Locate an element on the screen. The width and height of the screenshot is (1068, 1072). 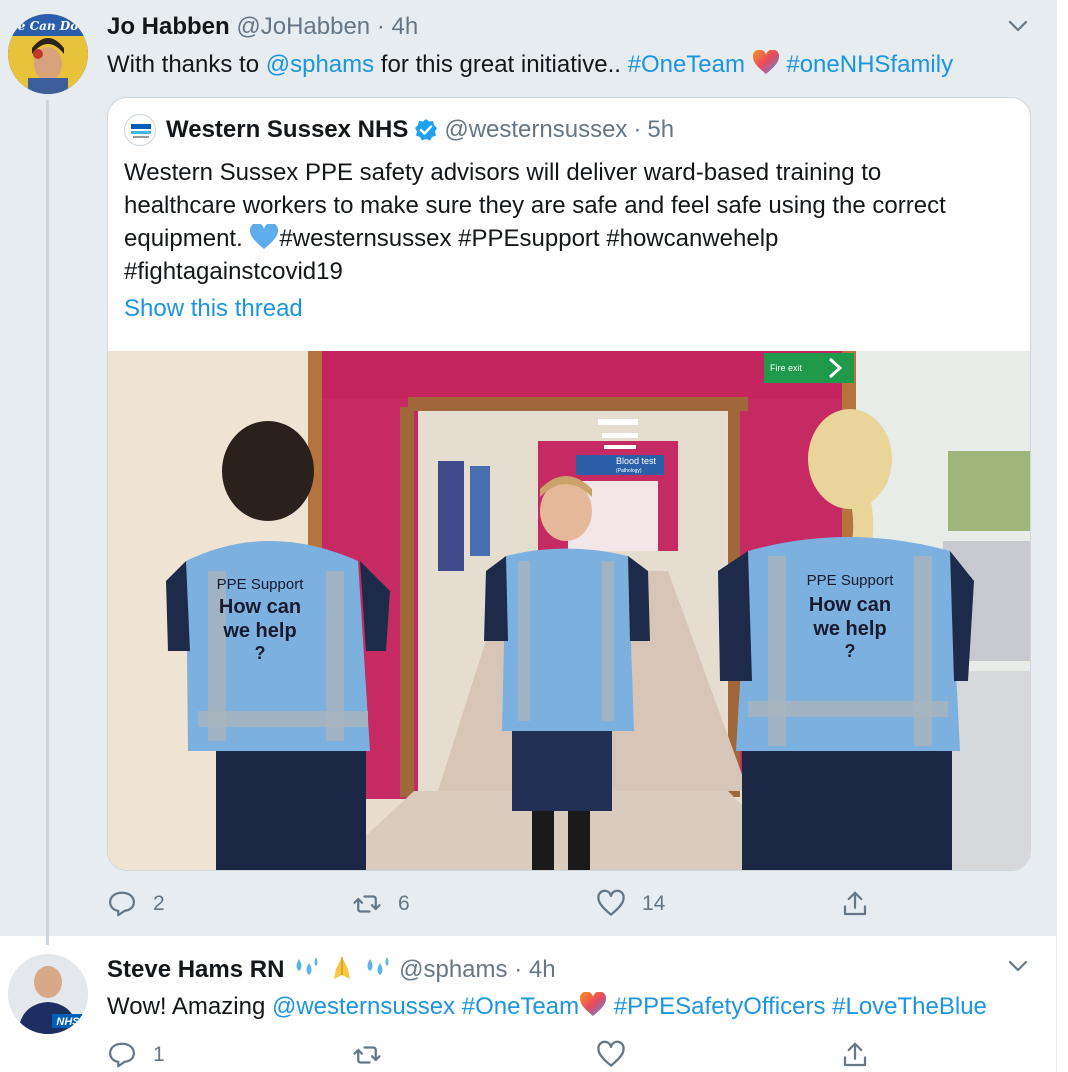
quoted-header: Western Sussex NHS @westernsussex · 5h is located at coordinates (420, 130).